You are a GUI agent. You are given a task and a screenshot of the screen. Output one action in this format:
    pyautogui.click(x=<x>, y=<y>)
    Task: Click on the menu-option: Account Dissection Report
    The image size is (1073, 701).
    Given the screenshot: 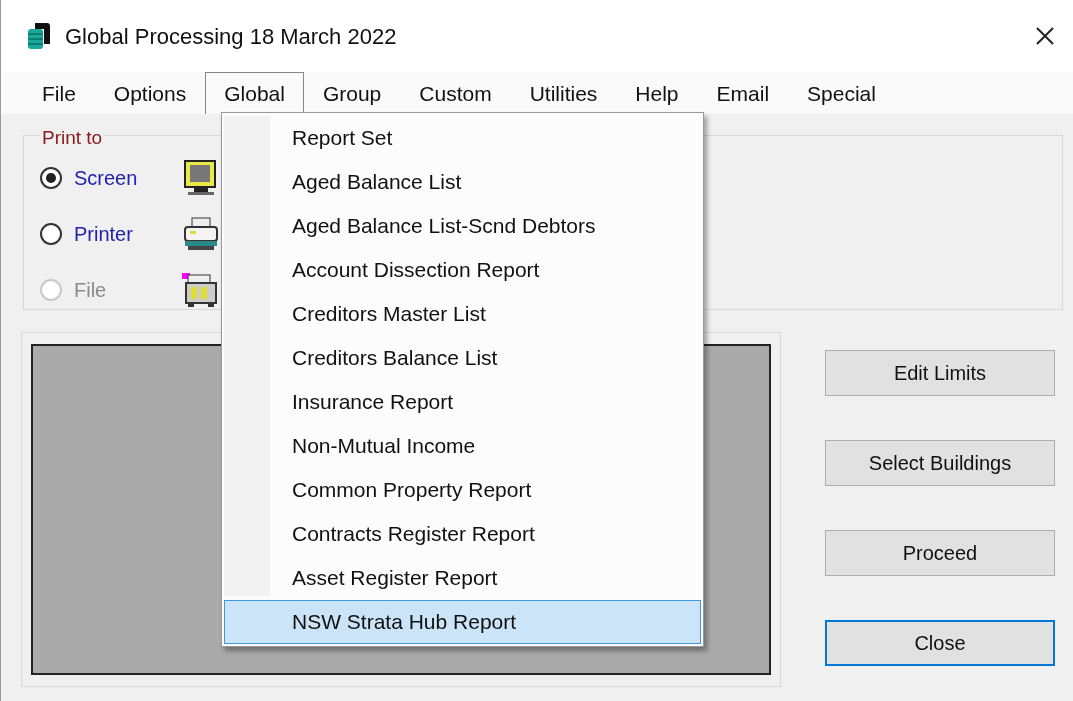 What is the action you would take?
    pyautogui.click(x=462, y=270)
    